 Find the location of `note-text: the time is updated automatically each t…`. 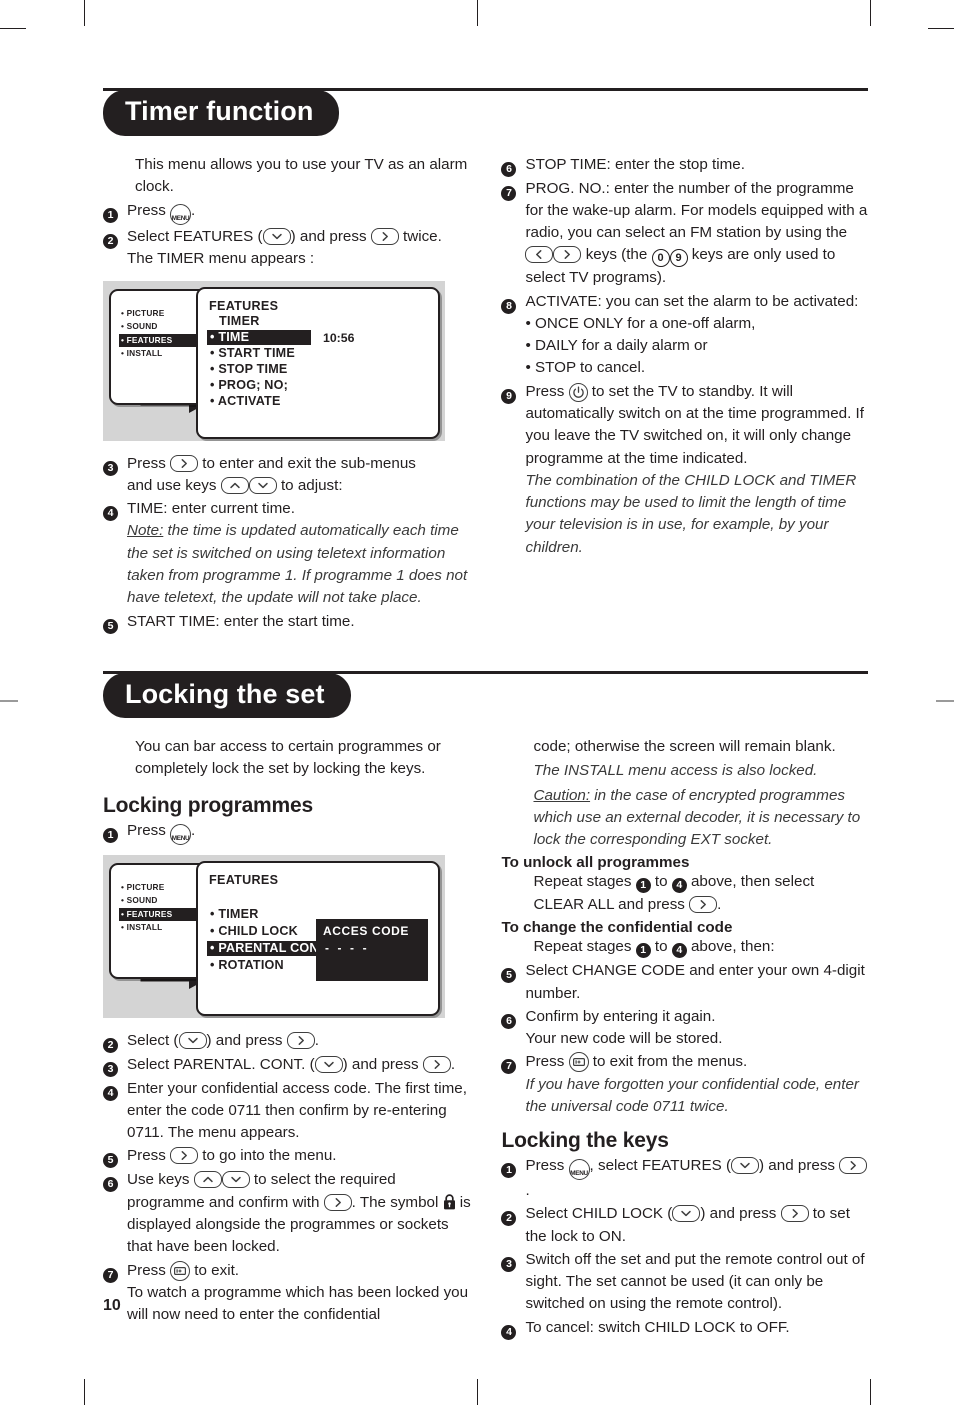

note-text: the time is updated automatically each t… is located at coordinates (297, 564).